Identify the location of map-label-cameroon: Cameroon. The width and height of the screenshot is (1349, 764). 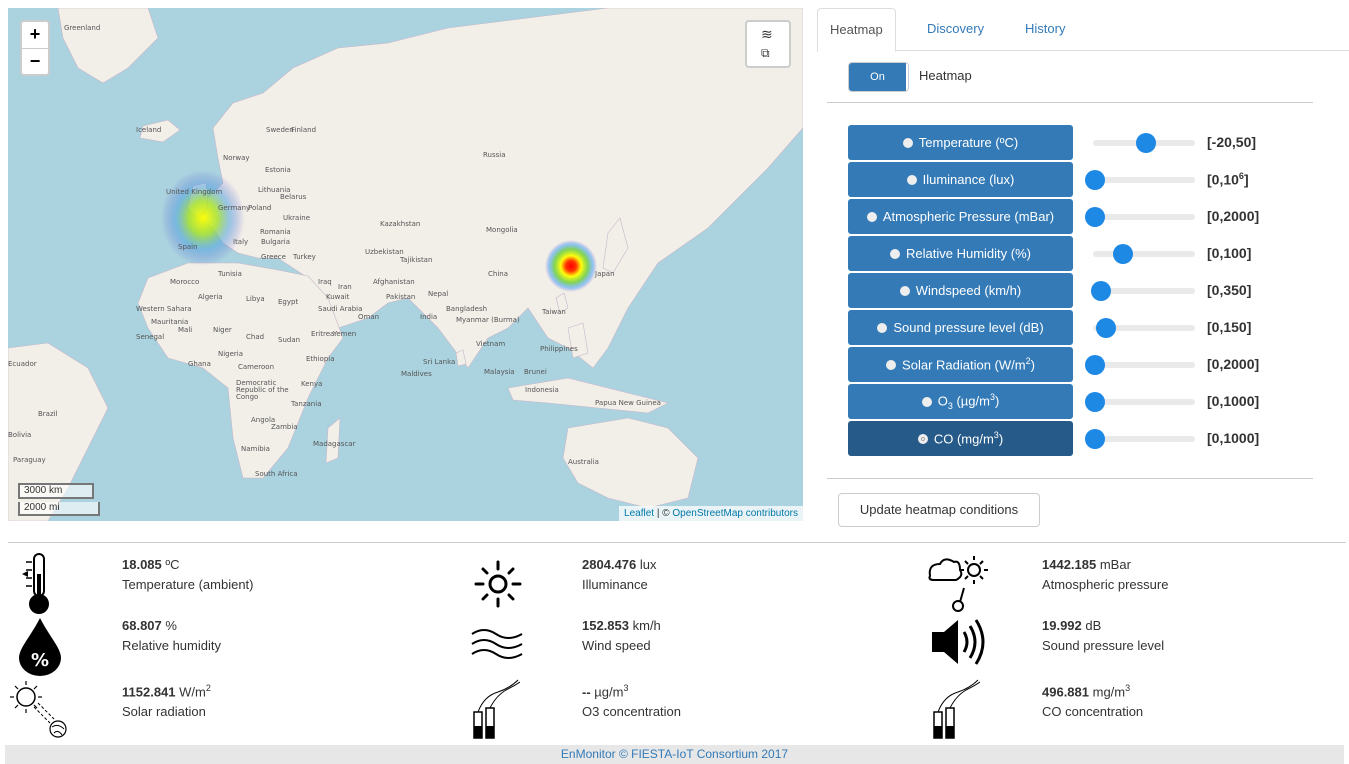
(256, 367).